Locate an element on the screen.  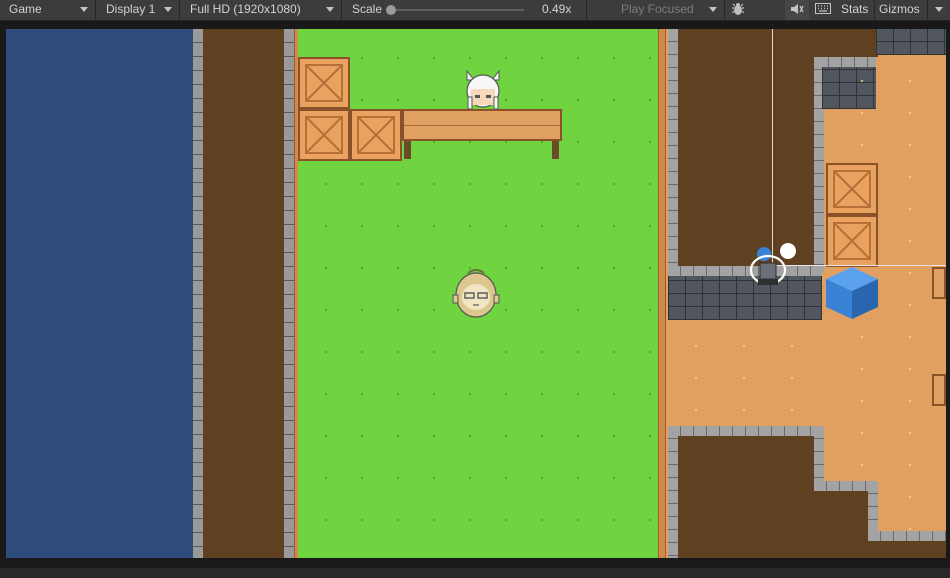
player-sprite is located at coordinates (772, 267).